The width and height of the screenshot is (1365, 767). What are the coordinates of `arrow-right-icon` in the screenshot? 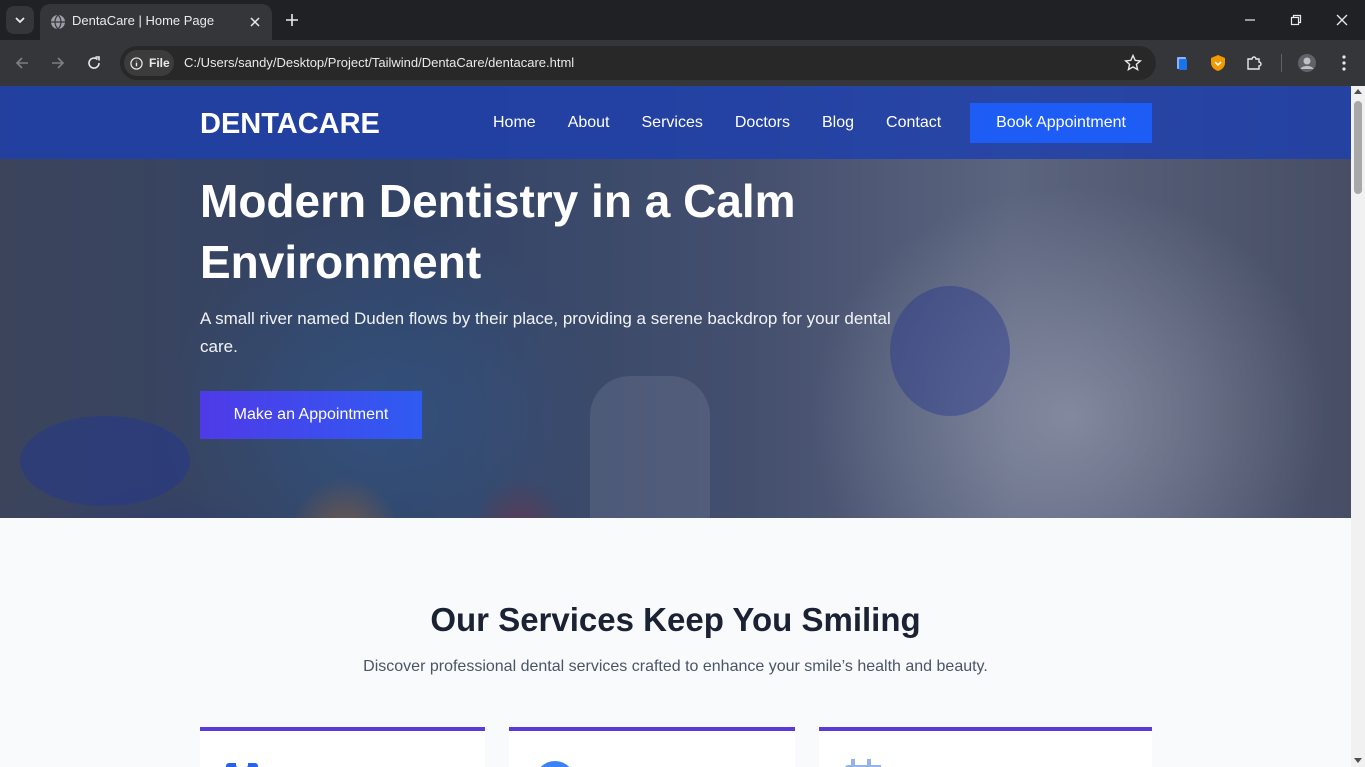 It's located at (58, 63).